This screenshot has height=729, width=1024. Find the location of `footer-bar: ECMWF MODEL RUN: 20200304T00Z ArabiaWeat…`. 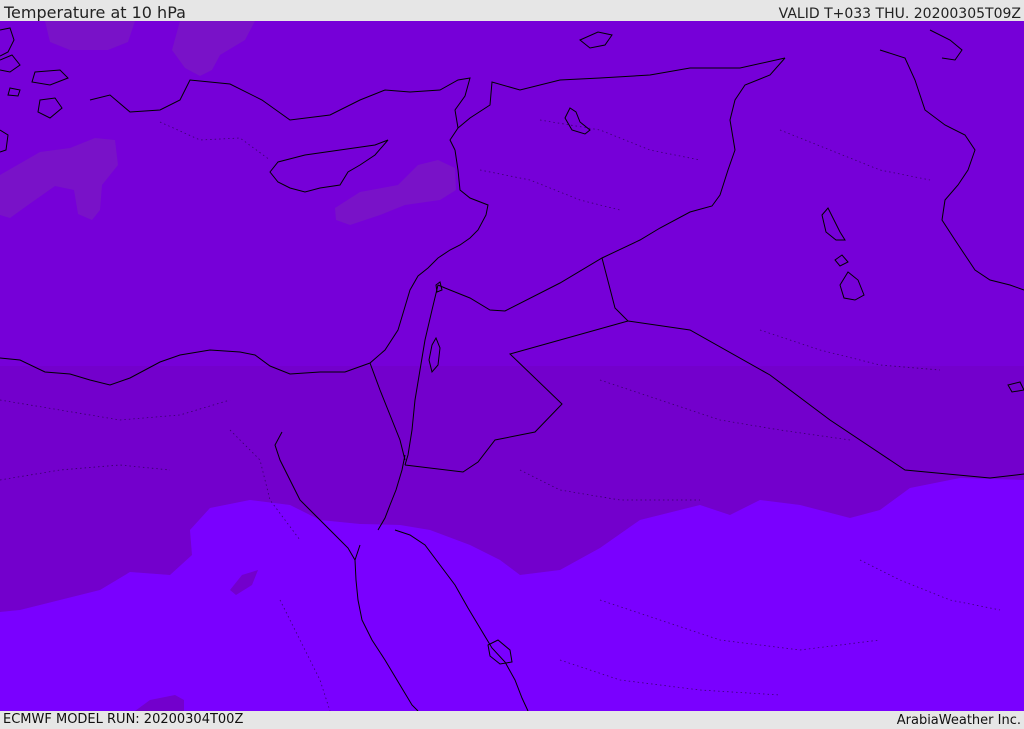

footer-bar: ECMWF MODEL RUN: 20200304T00Z ArabiaWeat… is located at coordinates (512, 720).